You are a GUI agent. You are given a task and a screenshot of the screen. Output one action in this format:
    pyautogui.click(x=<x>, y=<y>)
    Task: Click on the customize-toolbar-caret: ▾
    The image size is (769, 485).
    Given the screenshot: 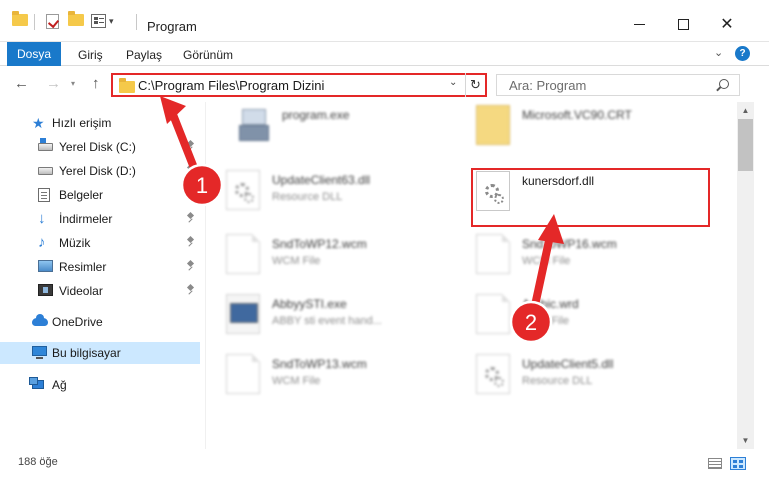 What is the action you would take?
    pyautogui.click(x=111, y=21)
    